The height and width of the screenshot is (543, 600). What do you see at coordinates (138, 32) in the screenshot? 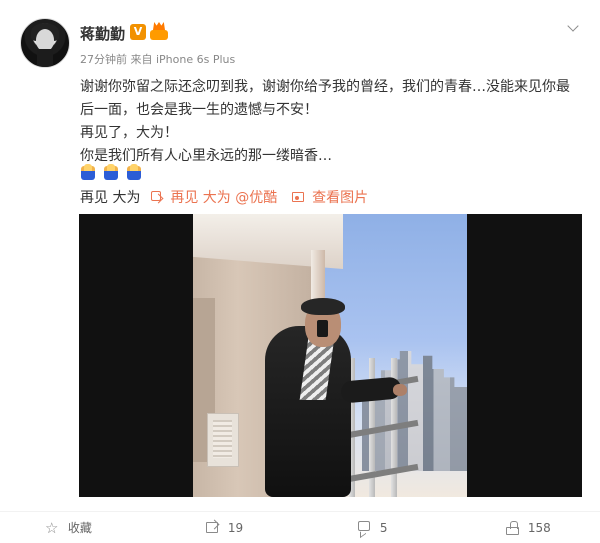
I see `verified-badge: V` at bounding box center [138, 32].